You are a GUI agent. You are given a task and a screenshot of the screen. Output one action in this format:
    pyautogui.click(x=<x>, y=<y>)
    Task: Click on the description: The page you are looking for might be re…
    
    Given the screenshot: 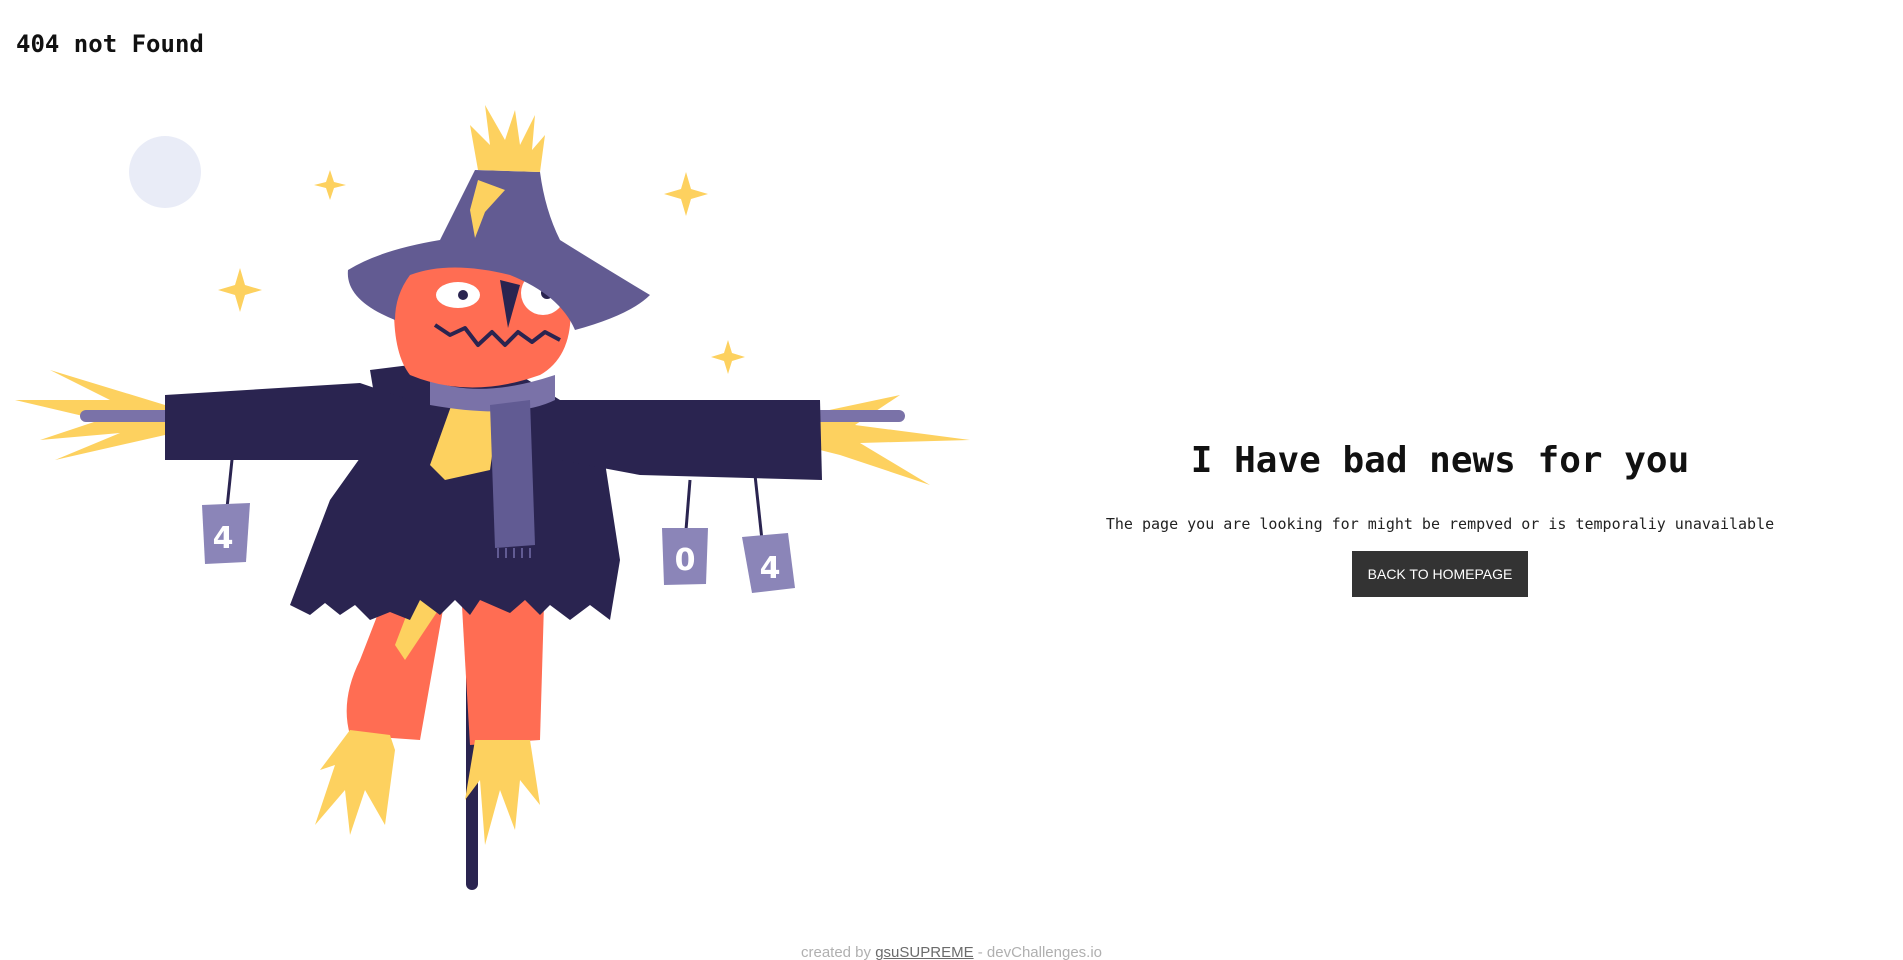 What is the action you would take?
    pyautogui.click(x=1440, y=524)
    